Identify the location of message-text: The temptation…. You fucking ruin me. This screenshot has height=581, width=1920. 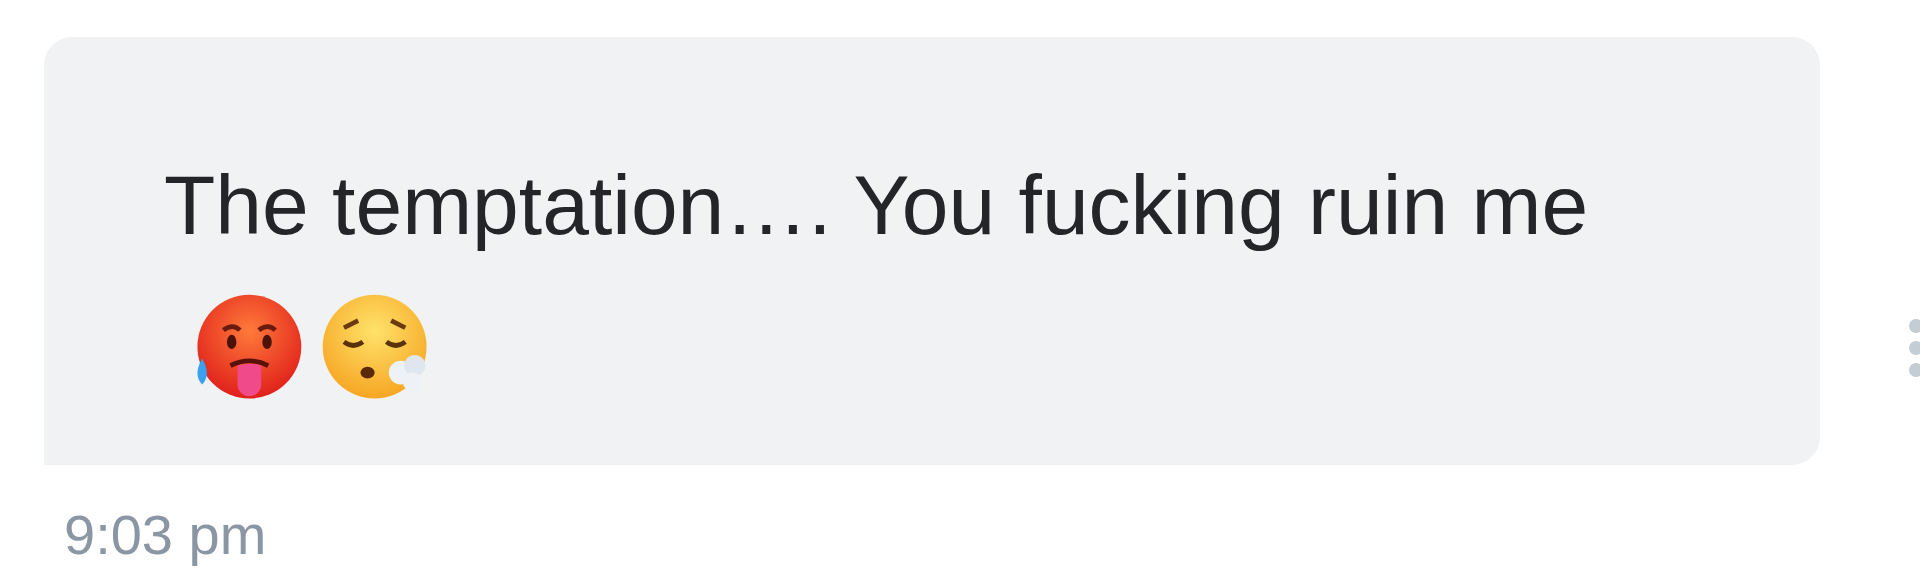
(876, 205).